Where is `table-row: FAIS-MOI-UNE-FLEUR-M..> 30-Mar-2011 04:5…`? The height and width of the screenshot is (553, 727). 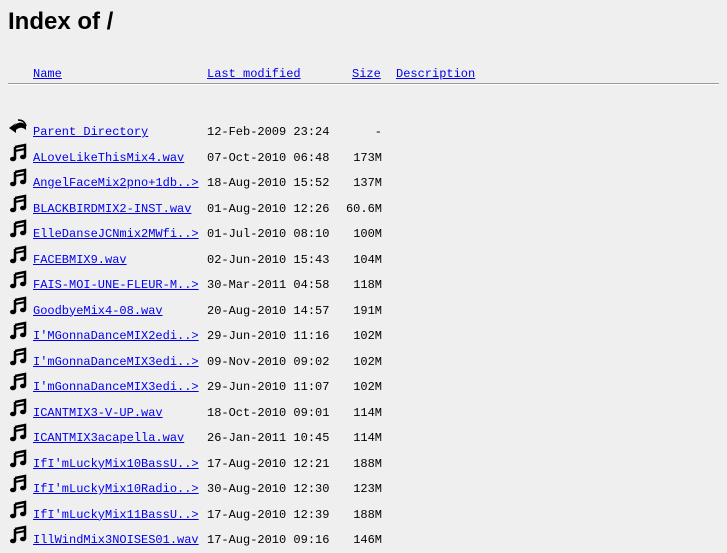 table-row: FAIS-MOI-UNE-FLEUR-M..> 30-Mar-2011 04:5… is located at coordinates (363, 284).